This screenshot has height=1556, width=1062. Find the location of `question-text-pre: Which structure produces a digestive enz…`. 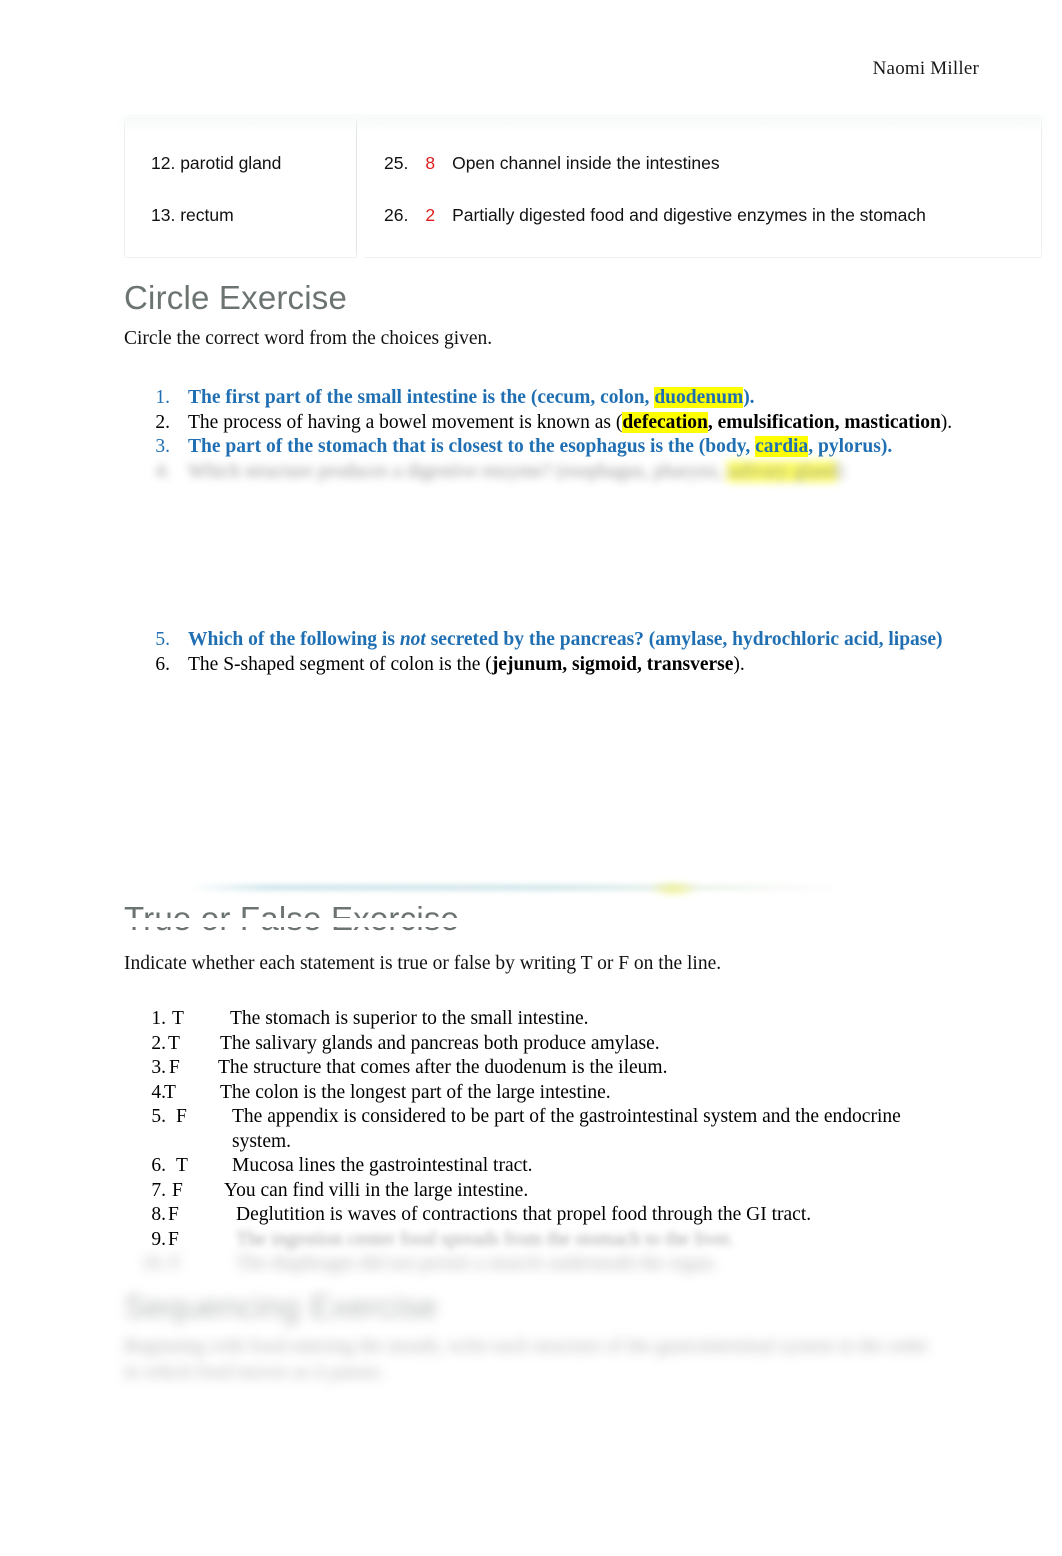

question-text-pre: Which structure produces a digestive enz… is located at coordinates (458, 471).